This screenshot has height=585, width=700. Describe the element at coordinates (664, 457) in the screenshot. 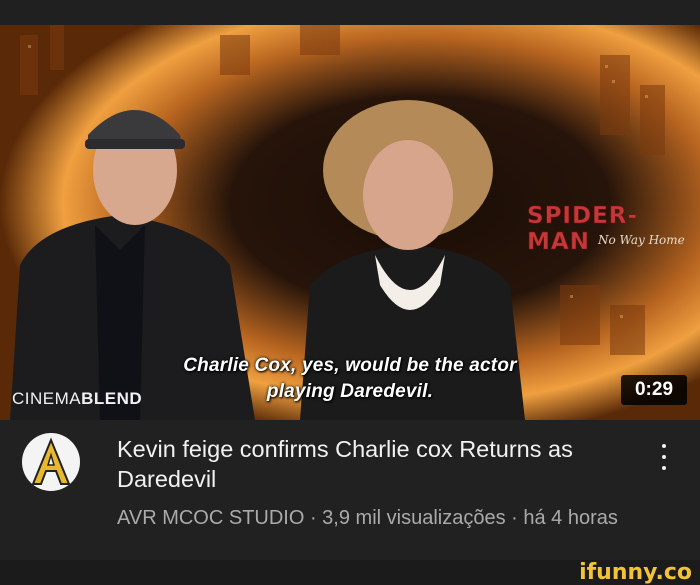

I see `more-options-icon` at that location.